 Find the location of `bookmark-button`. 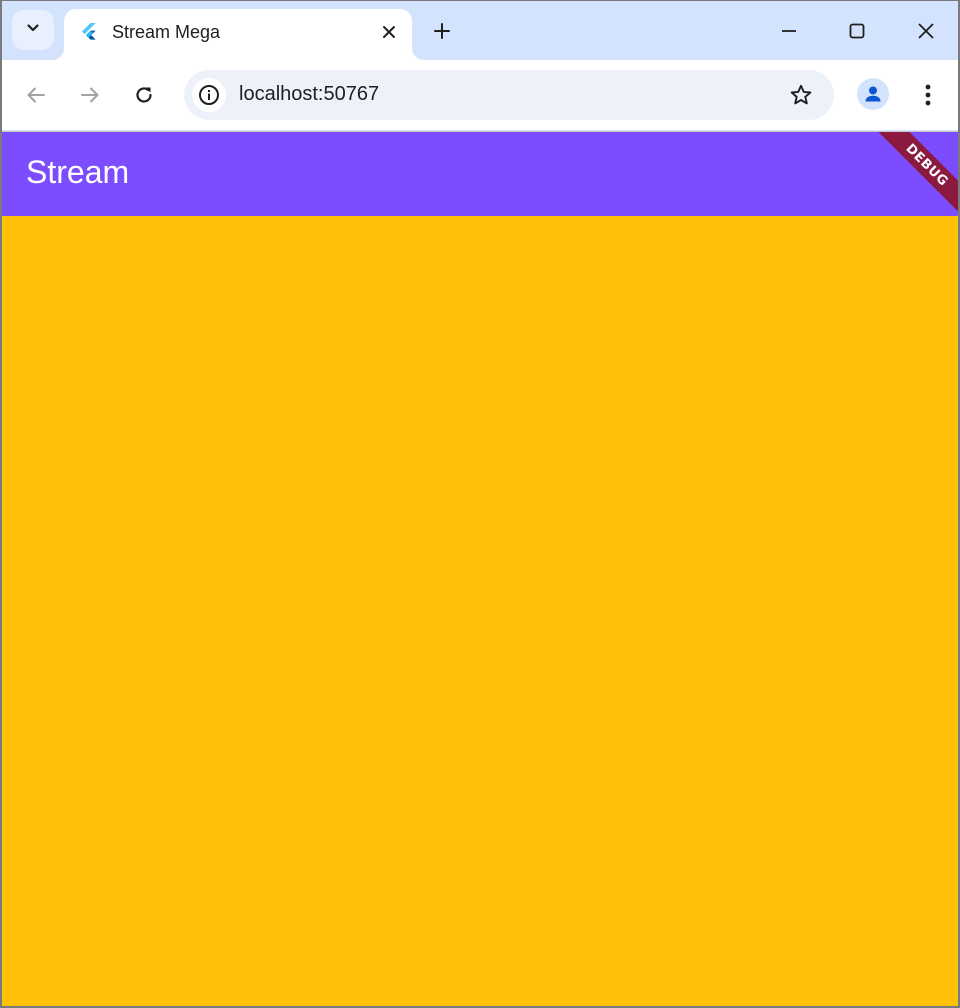

bookmark-button is located at coordinates (801, 95).